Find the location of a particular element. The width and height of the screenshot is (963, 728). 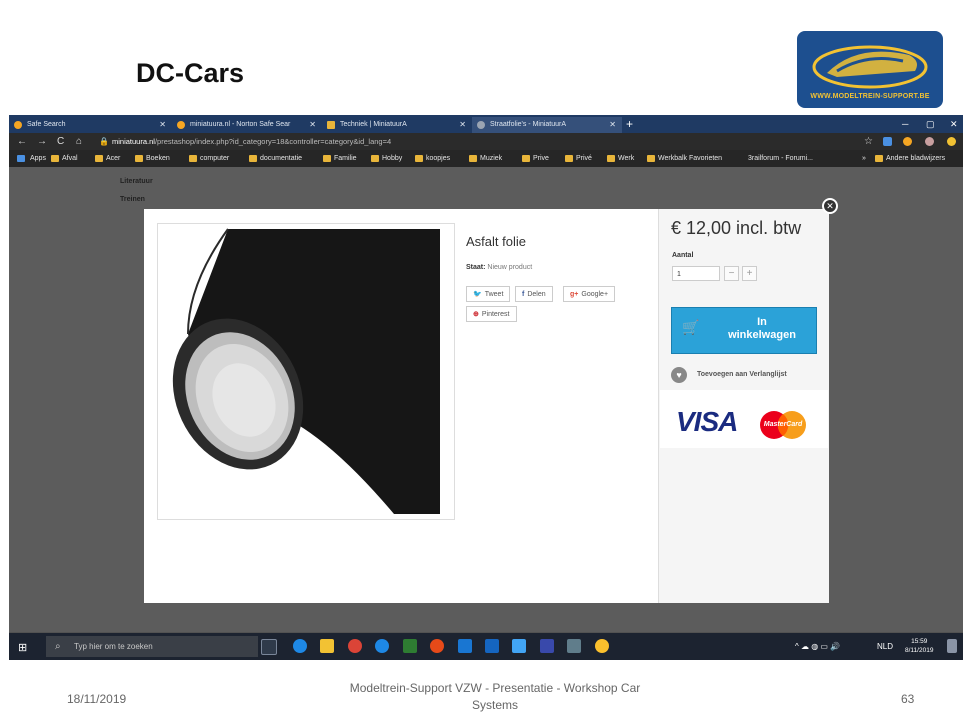

reload-icon: C is located at coordinates (60, 141).